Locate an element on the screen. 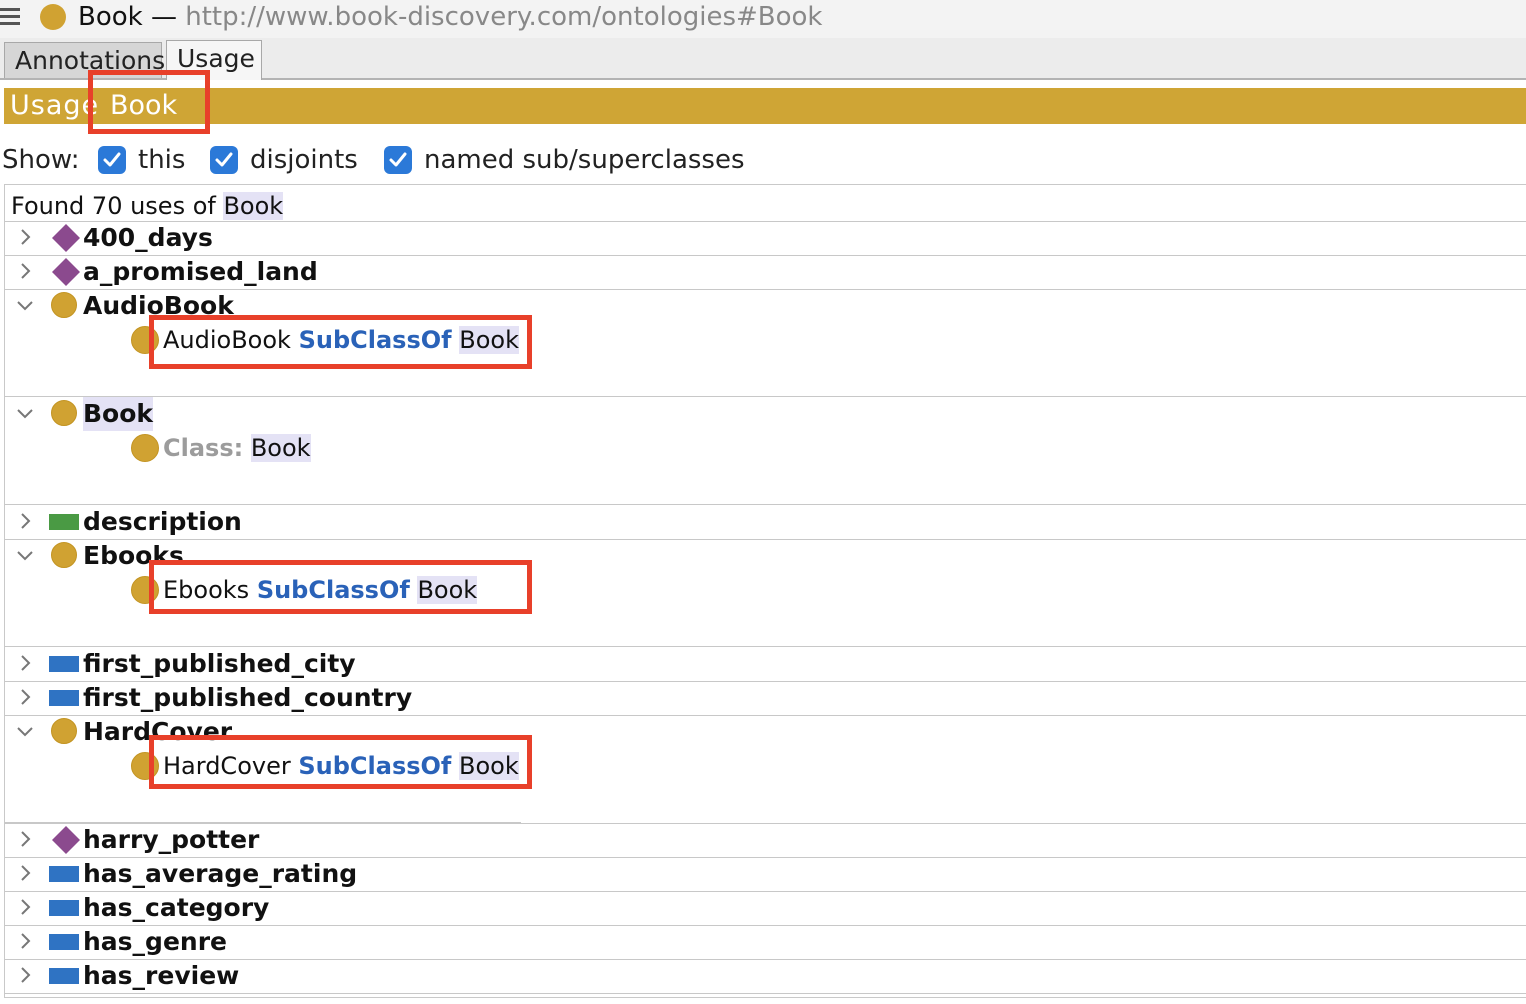 The image size is (1526, 1004). item-label: has_category is located at coordinates (176, 907).